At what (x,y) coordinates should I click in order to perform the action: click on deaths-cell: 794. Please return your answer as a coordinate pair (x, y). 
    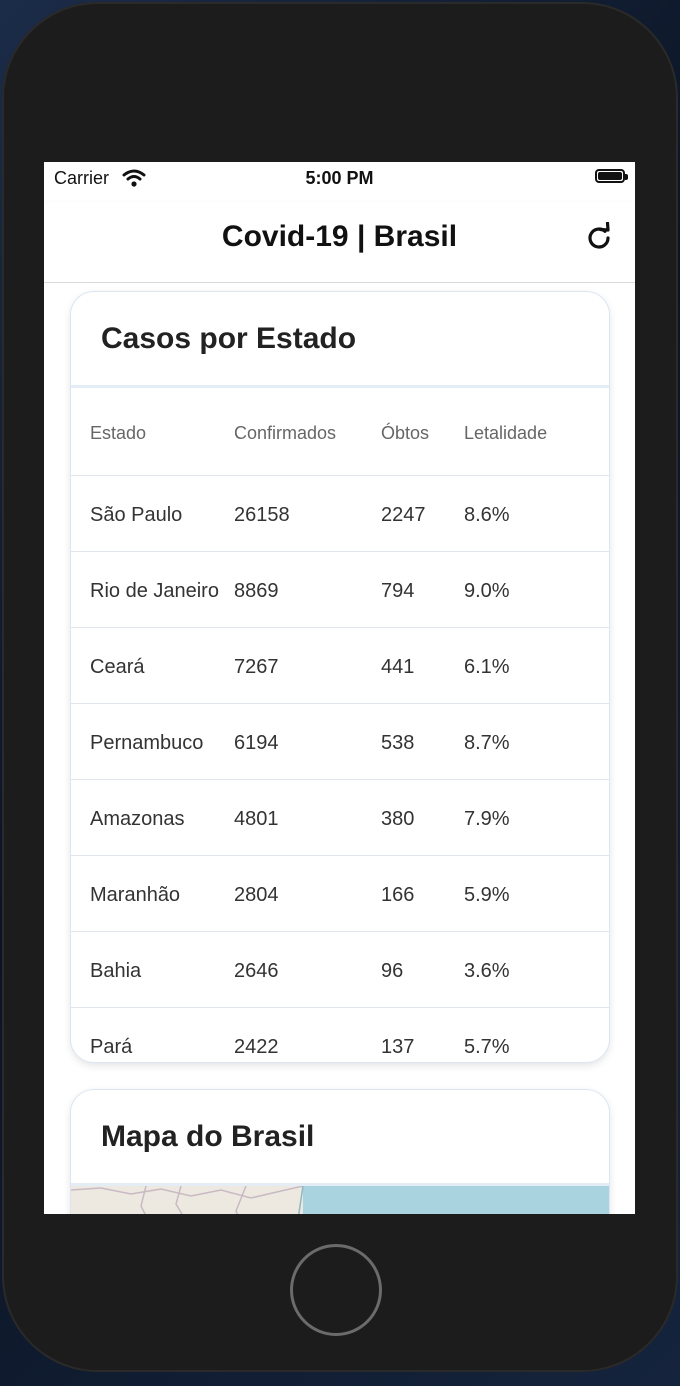
    Looking at the image, I should click on (398, 591).